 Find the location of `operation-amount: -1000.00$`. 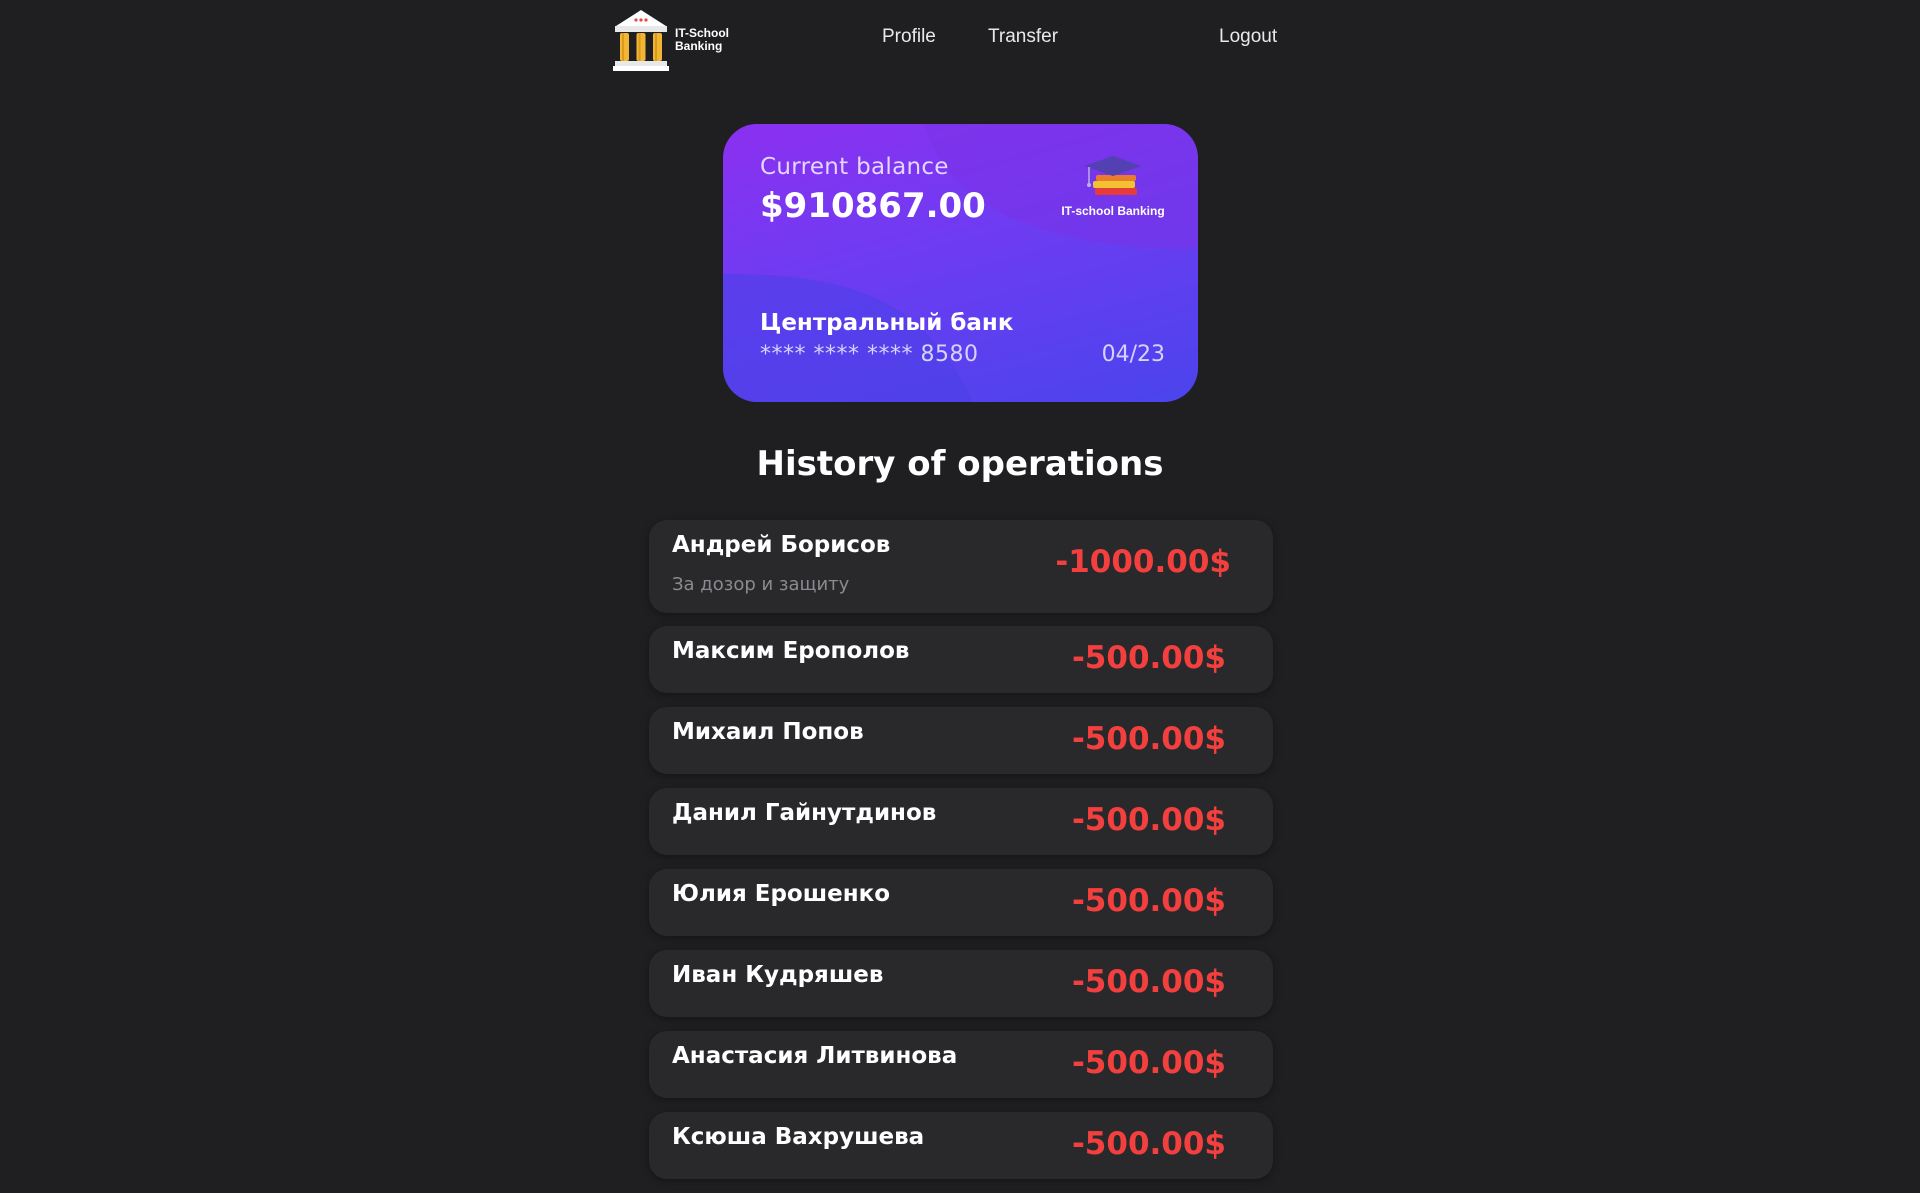

operation-amount: -1000.00$ is located at coordinates (1143, 562).